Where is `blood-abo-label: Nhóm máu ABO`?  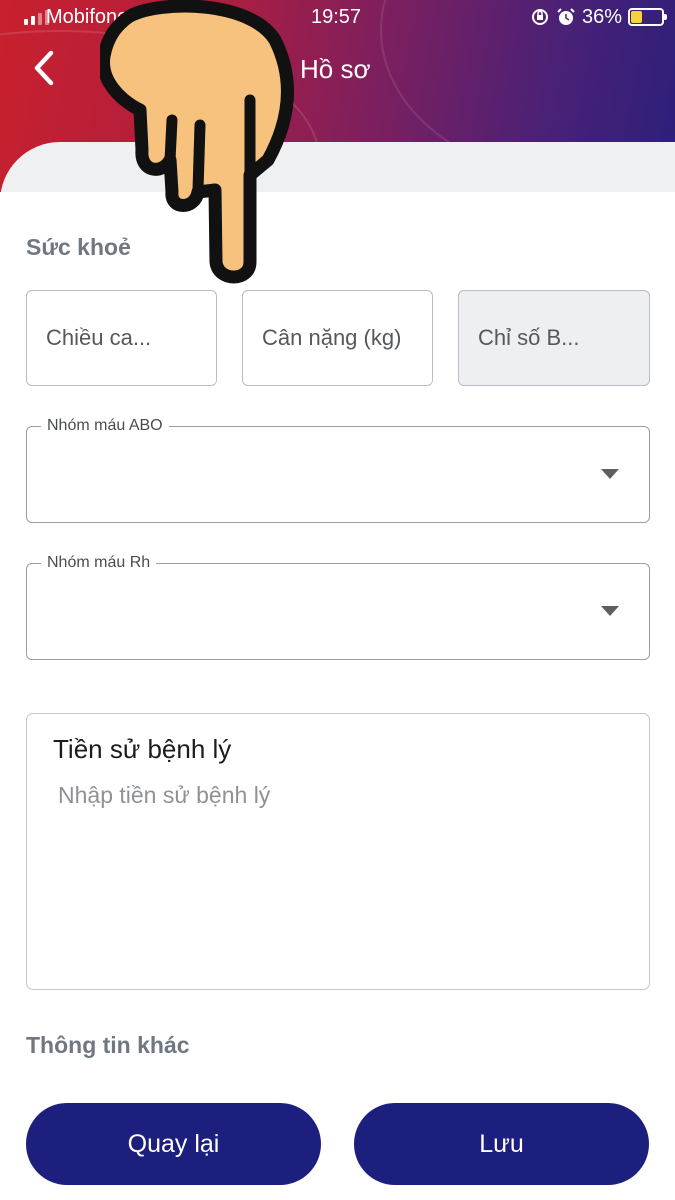 blood-abo-label: Nhóm máu ABO is located at coordinates (105, 426).